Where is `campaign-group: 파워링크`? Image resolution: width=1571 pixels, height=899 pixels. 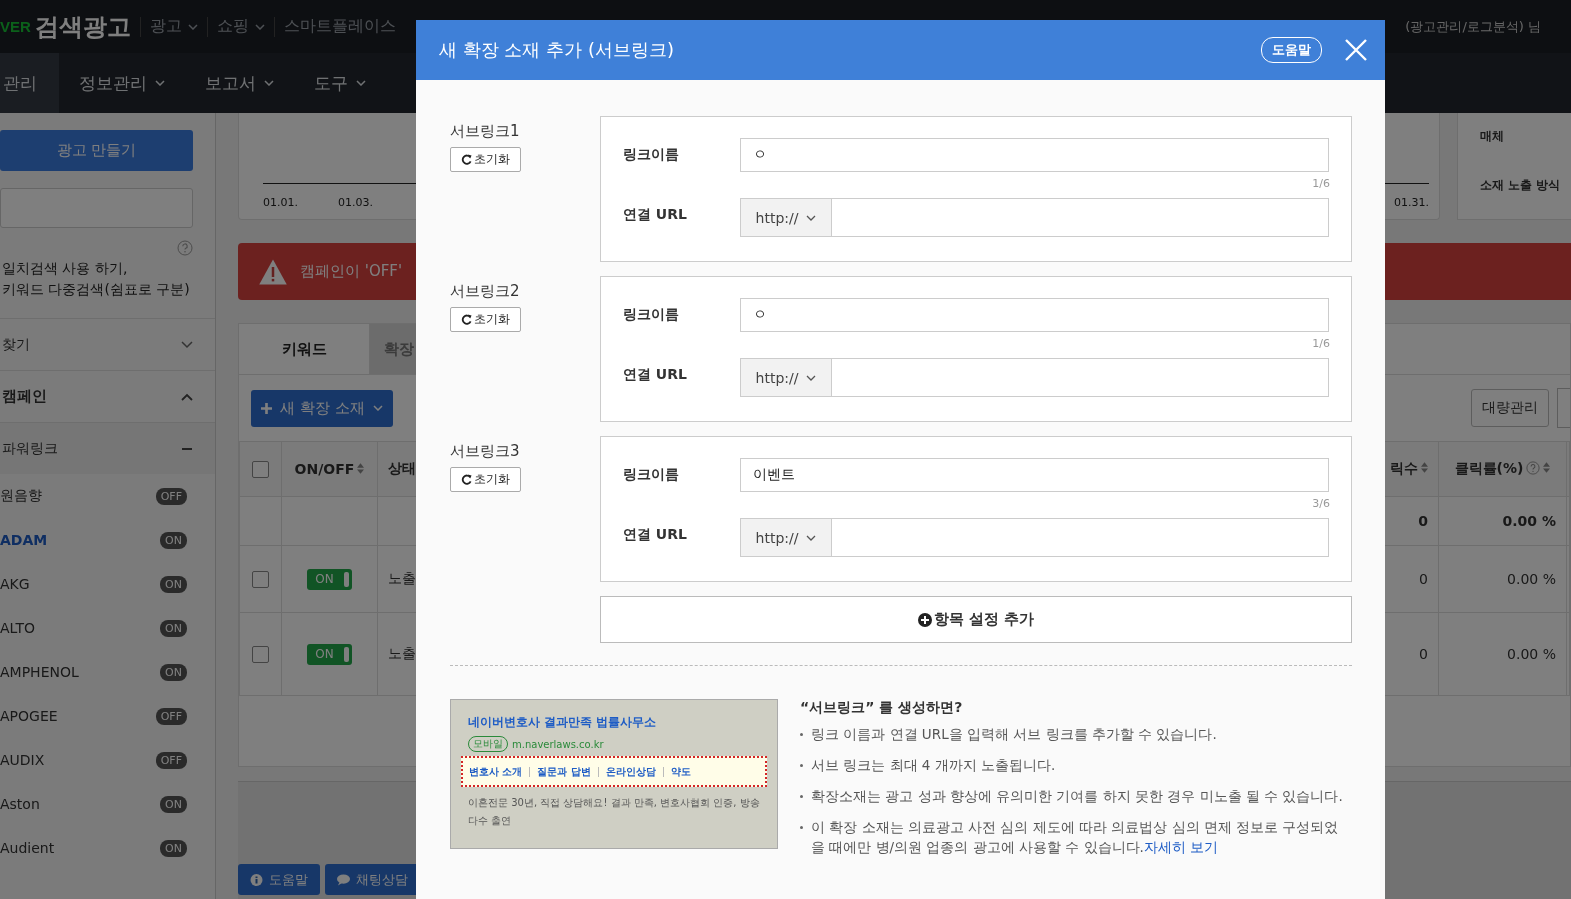 campaign-group: 파워링크 is located at coordinates (107, 448).